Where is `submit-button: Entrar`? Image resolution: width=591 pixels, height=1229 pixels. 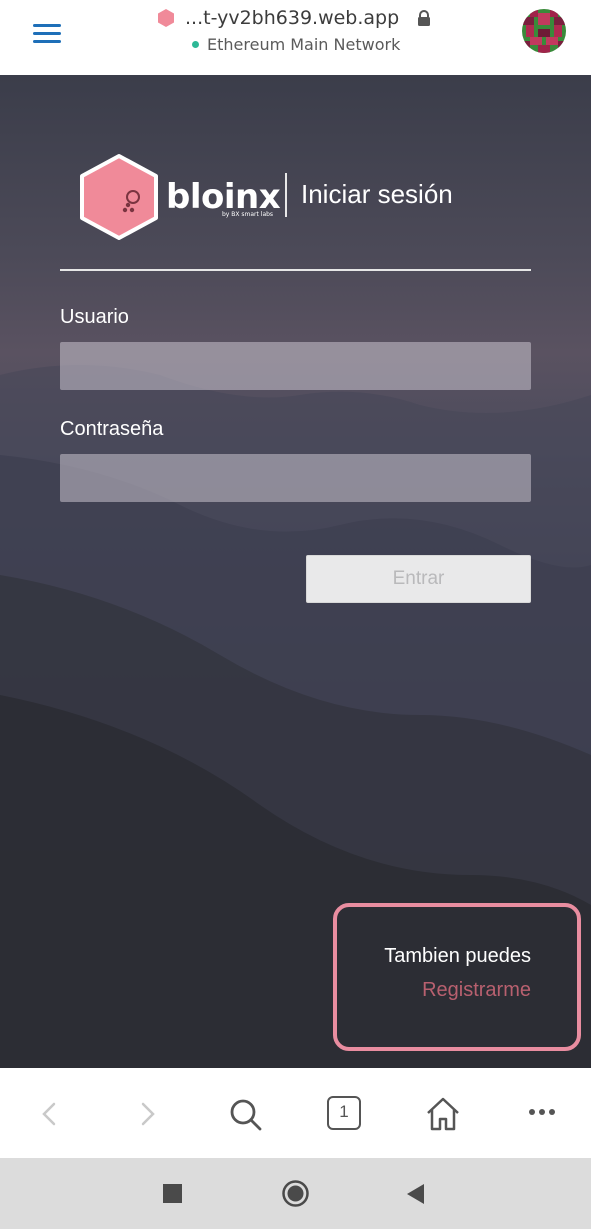
submit-button: Entrar is located at coordinates (418, 579).